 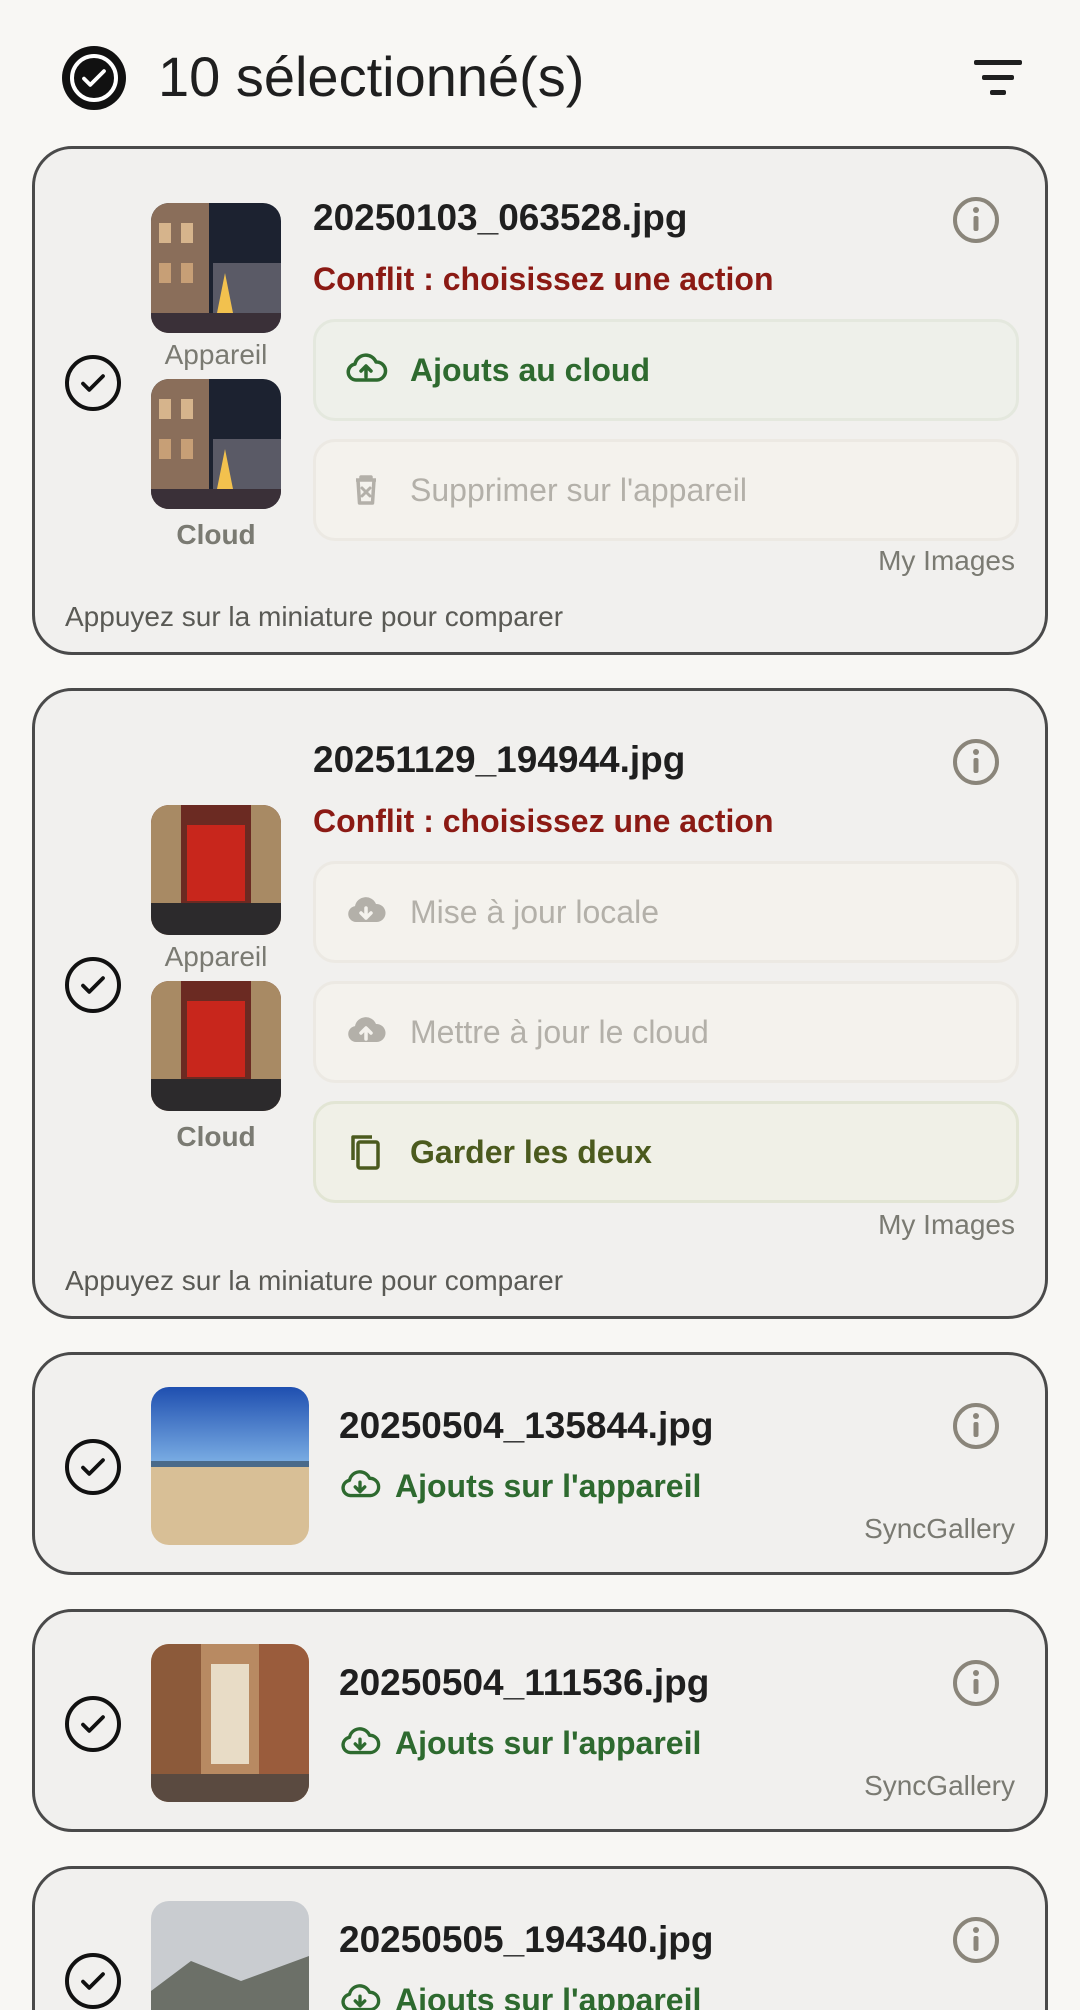 What do you see at coordinates (526, 1939) in the screenshot?
I see `file-name: 20250505_194340.jpg` at bounding box center [526, 1939].